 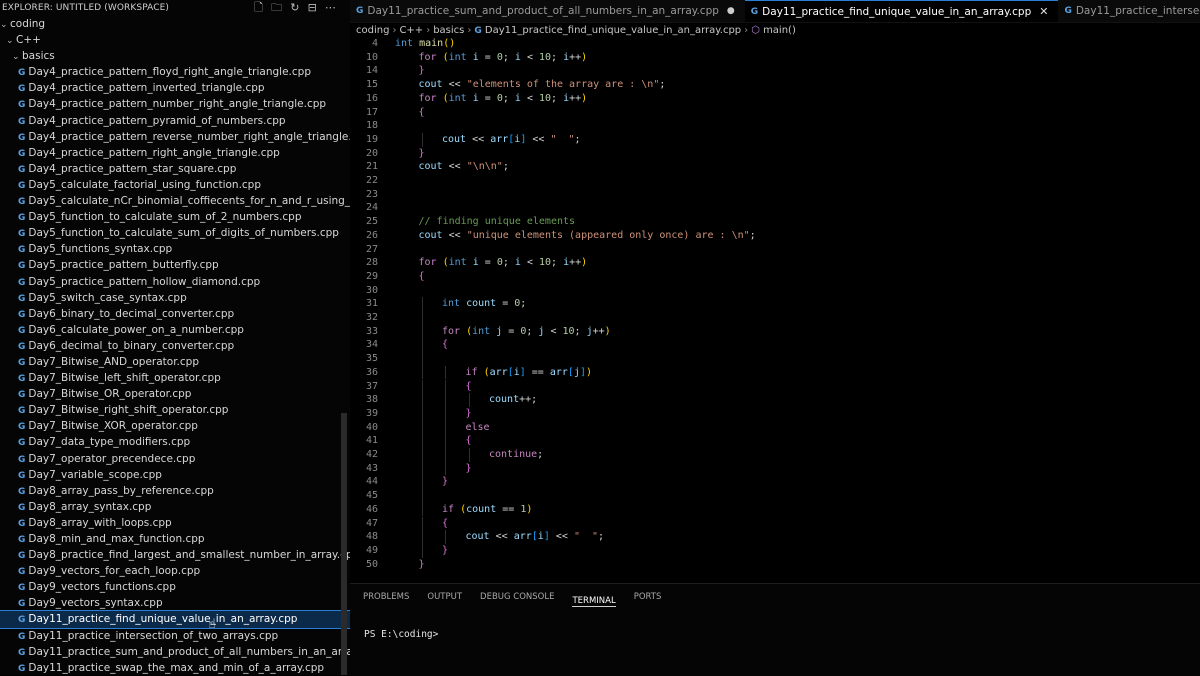 I want to click on folder-cpp: ⌄ C++, so click(x=175, y=40).